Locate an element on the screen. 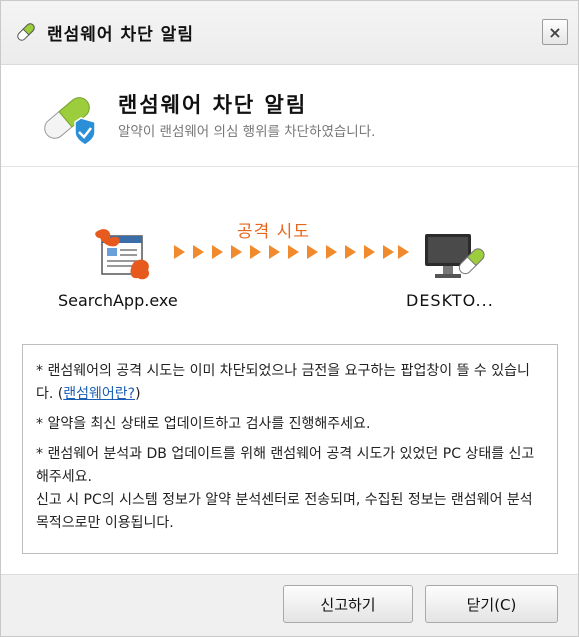 Image resolution: width=579 pixels, height=637 pixels. notice-line-update: * 알약을 최신 상태로 업데이트하고 검사를 진행해주세요. is located at coordinates (203, 424).